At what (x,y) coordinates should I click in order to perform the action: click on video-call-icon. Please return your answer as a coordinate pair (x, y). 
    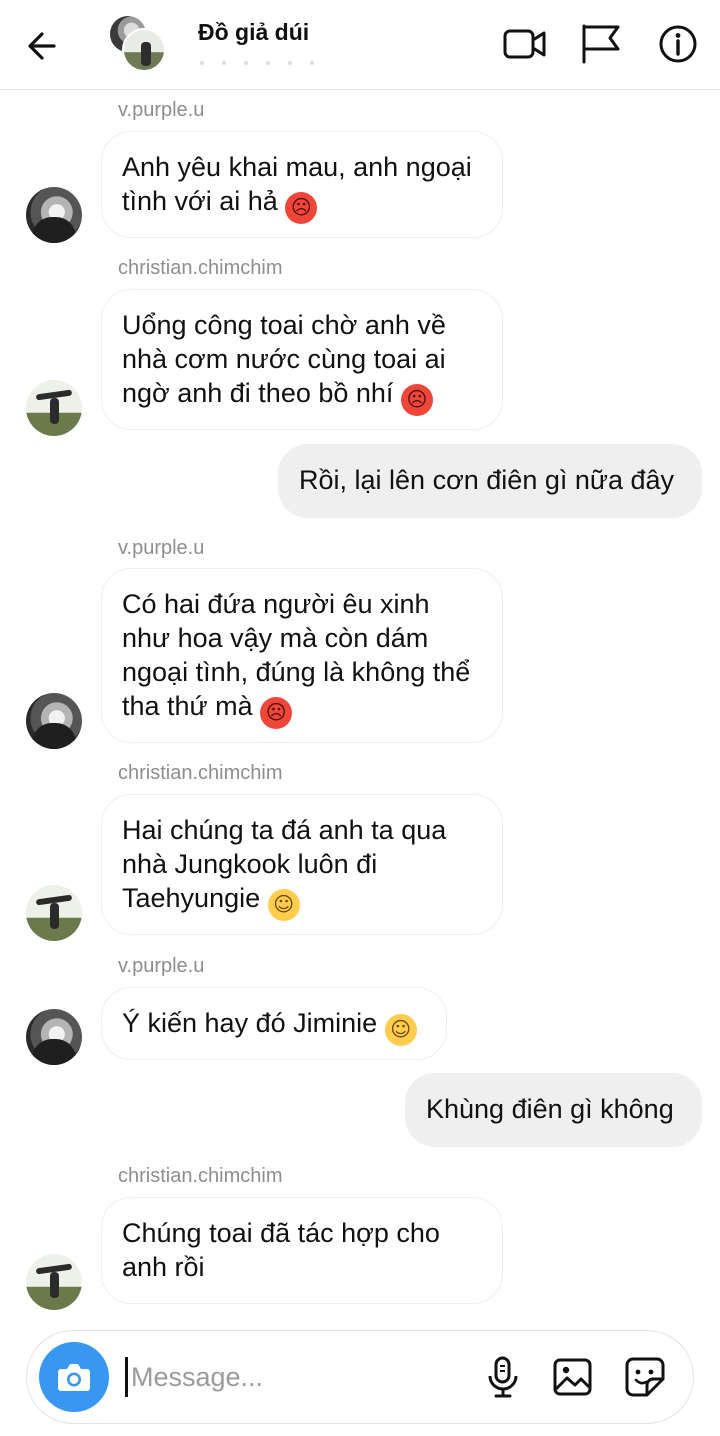
    Looking at the image, I should click on (525, 44).